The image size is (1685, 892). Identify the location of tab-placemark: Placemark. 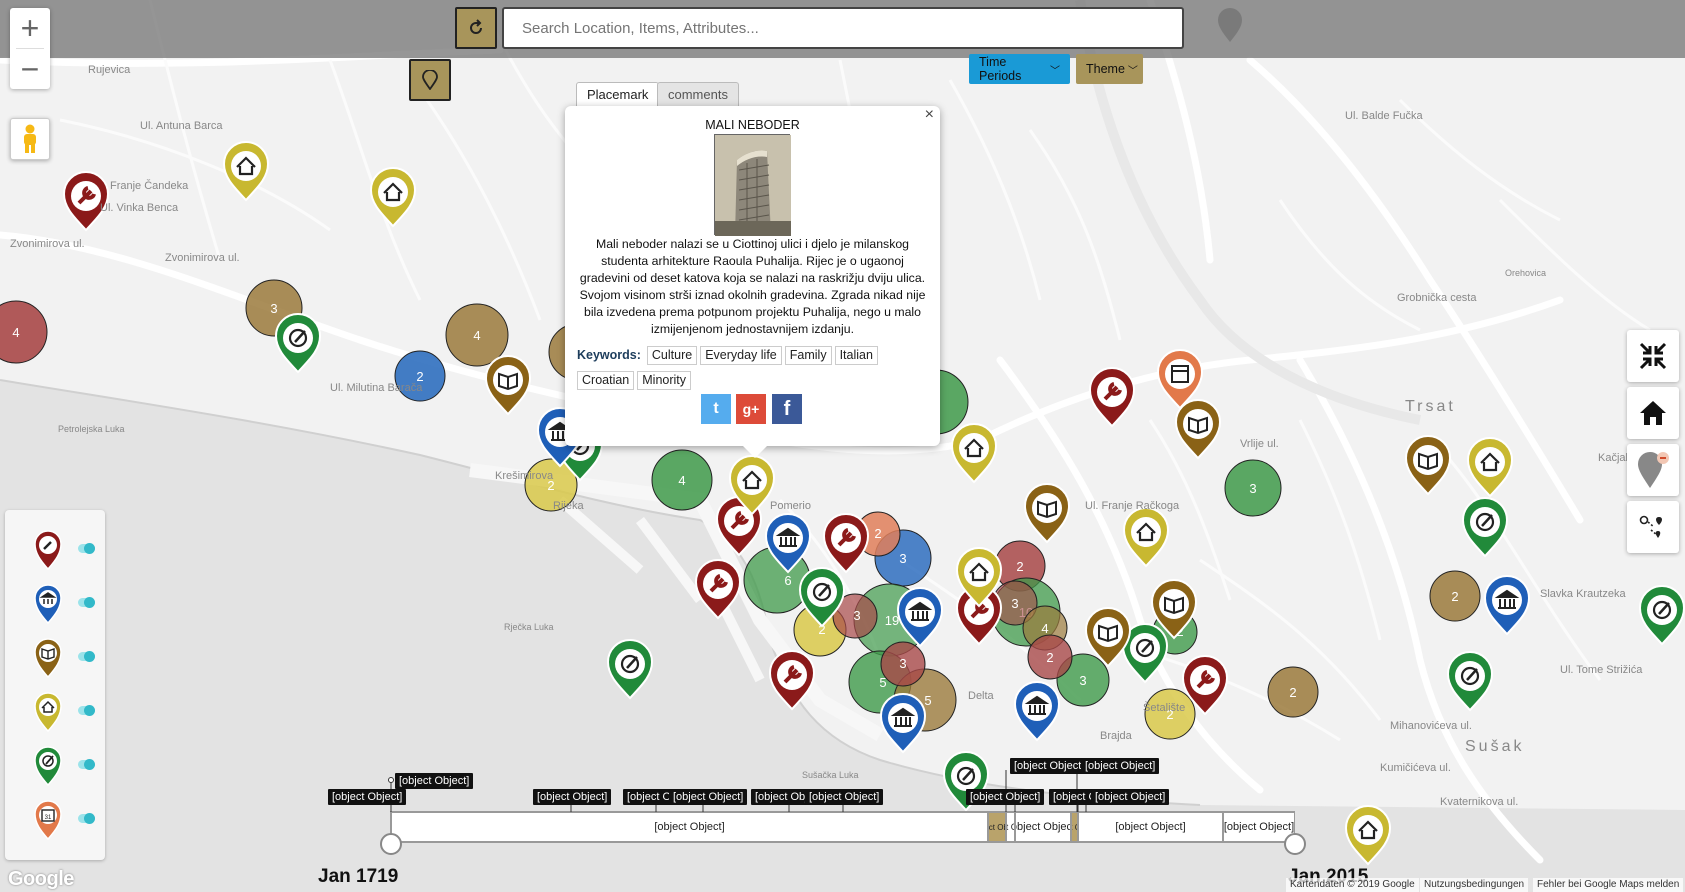
(618, 94).